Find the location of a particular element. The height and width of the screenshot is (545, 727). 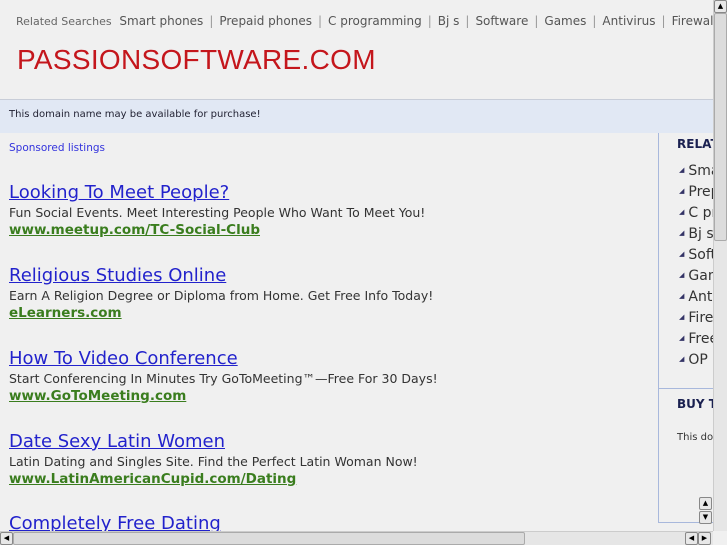

ad-title-link: How To Video Conference is located at coordinates (223, 359).